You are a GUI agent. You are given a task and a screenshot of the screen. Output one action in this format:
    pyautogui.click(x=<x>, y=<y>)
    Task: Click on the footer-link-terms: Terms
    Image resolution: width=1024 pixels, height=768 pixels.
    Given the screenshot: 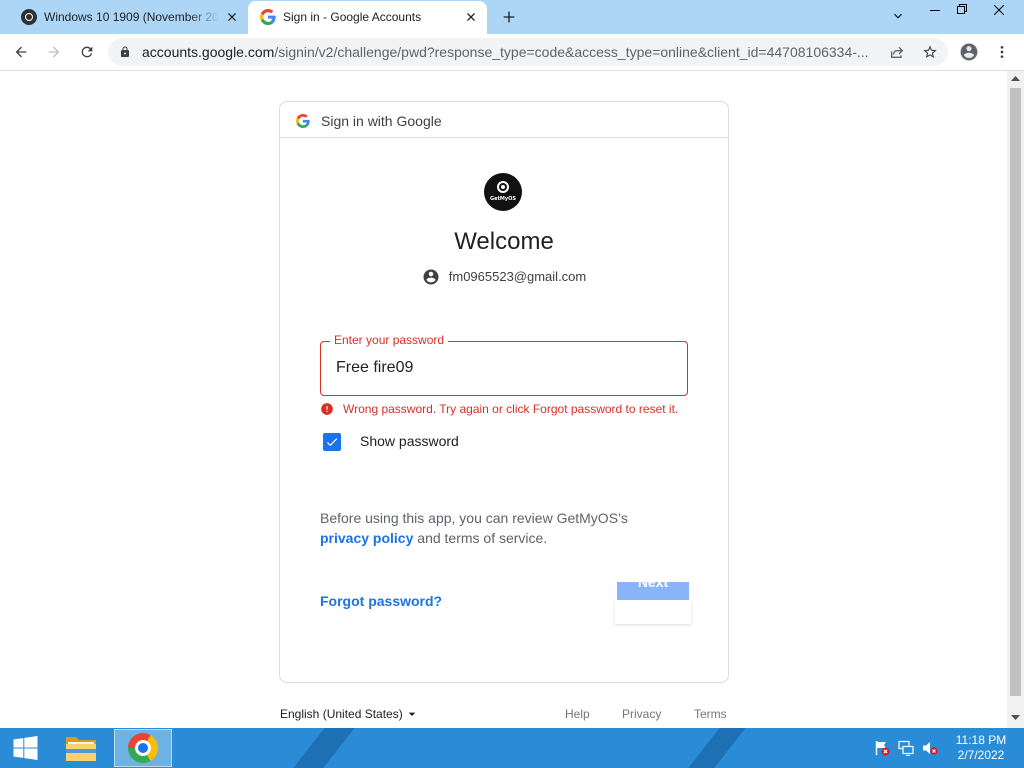 What is the action you would take?
    pyautogui.click(x=710, y=714)
    